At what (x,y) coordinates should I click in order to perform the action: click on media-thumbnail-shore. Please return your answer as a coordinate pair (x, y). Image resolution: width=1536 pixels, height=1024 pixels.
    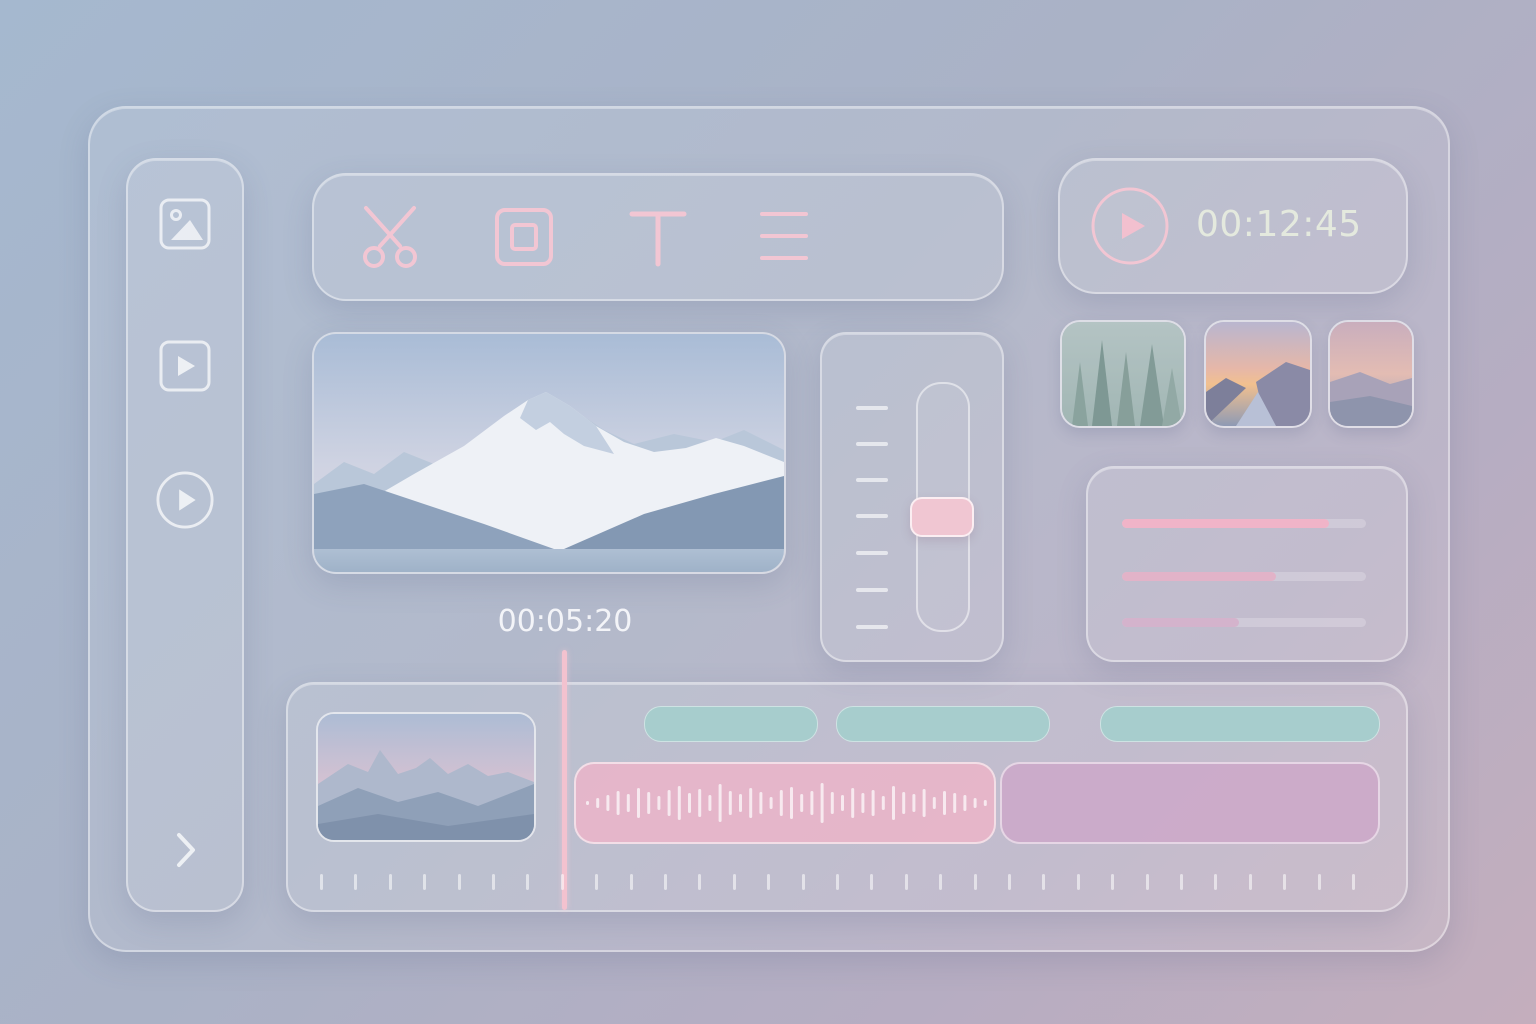
    Looking at the image, I should click on (1371, 374).